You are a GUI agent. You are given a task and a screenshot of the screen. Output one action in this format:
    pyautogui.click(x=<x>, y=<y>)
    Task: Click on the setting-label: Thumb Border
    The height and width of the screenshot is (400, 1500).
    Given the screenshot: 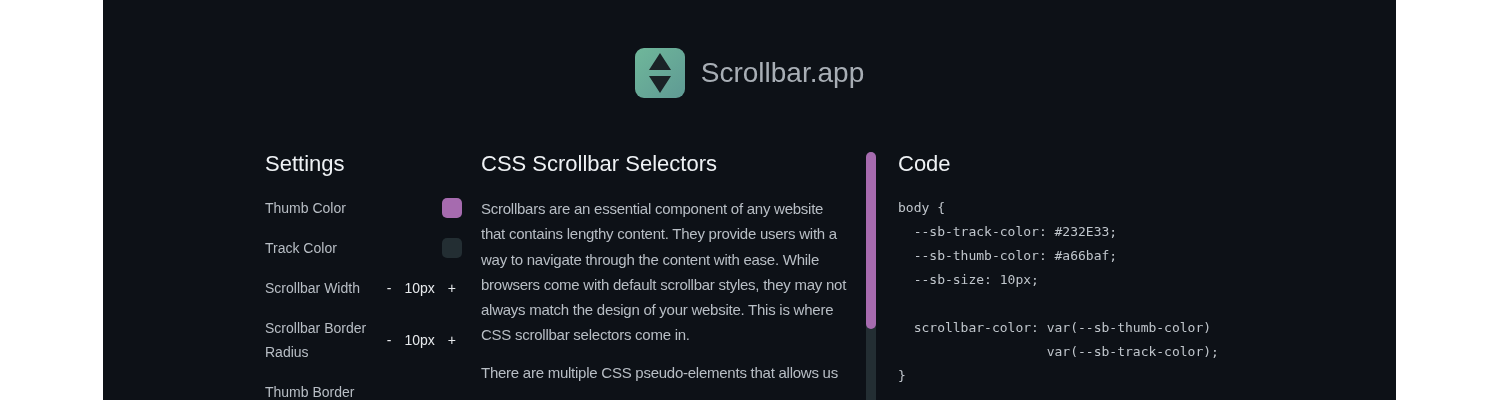 What is the action you would take?
    pyautogui.click(x=310, y=391)
    